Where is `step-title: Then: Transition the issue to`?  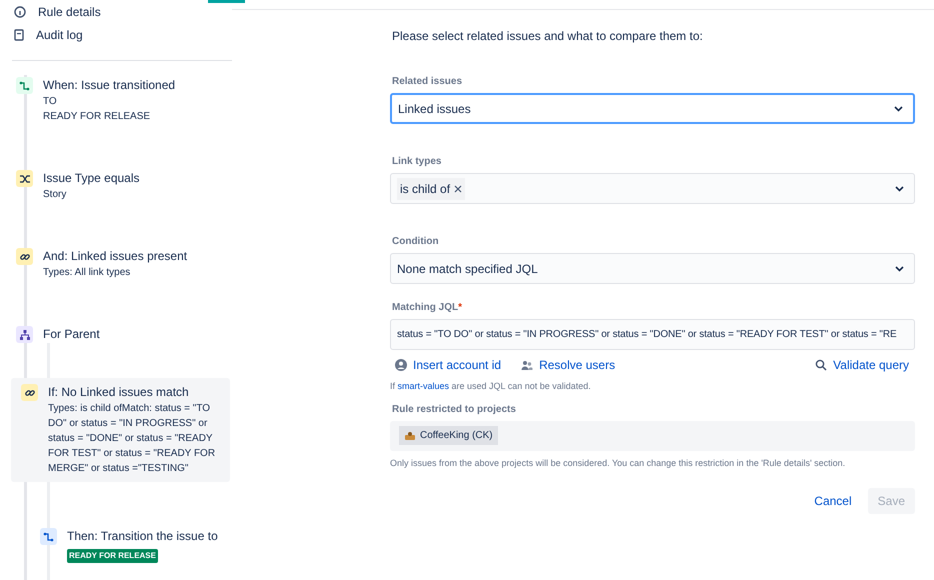 step-title: Then: Transition the issue to is located at coordinates (142, 536).